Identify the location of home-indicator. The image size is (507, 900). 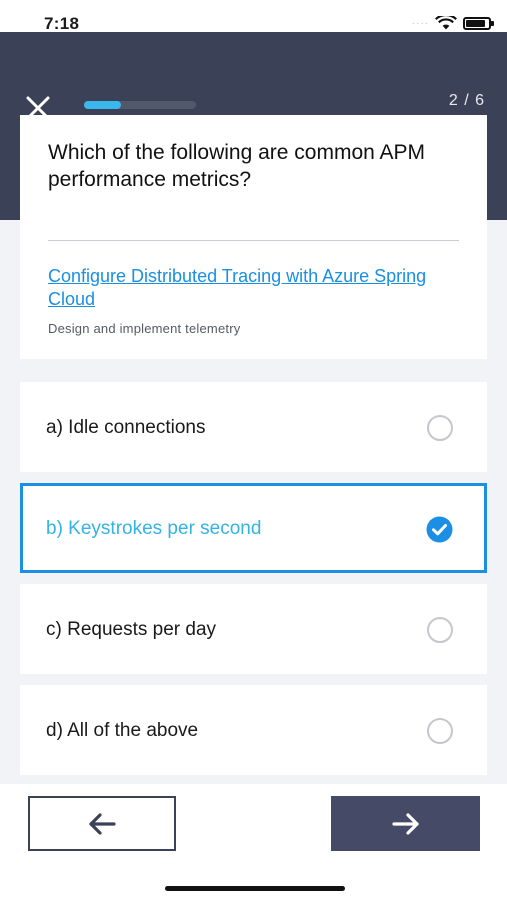
(255, 888).